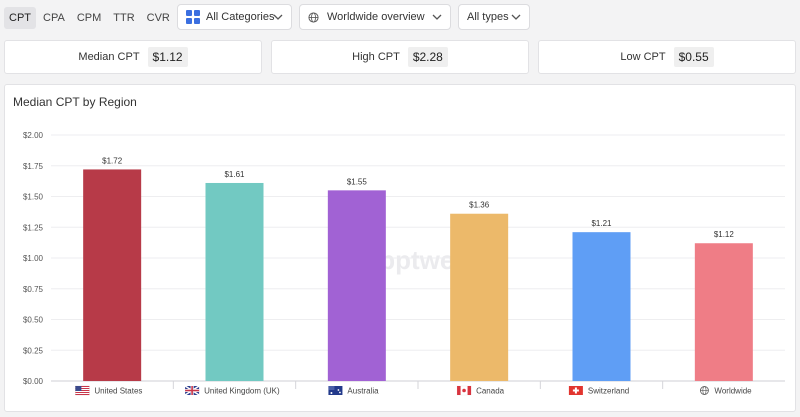 This screenshot has width=800, height=417. I want to click on low-cpt-label: Low CPT, so click(643, 57).